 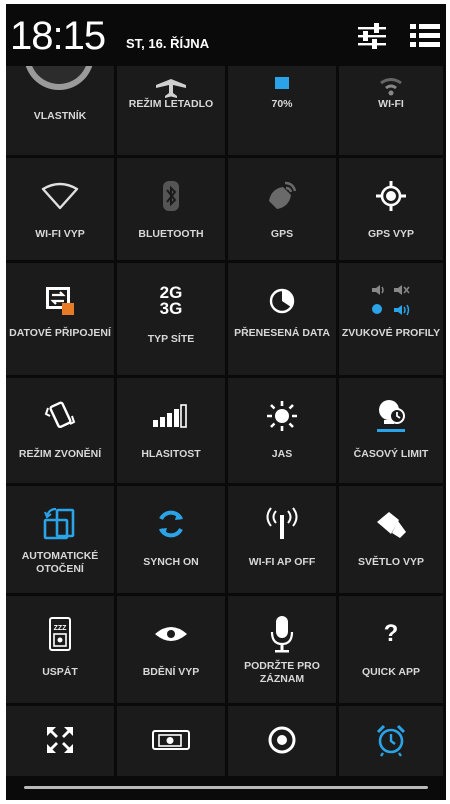 I want to click on tile-gps: GPS, so click(x=283, y=210).